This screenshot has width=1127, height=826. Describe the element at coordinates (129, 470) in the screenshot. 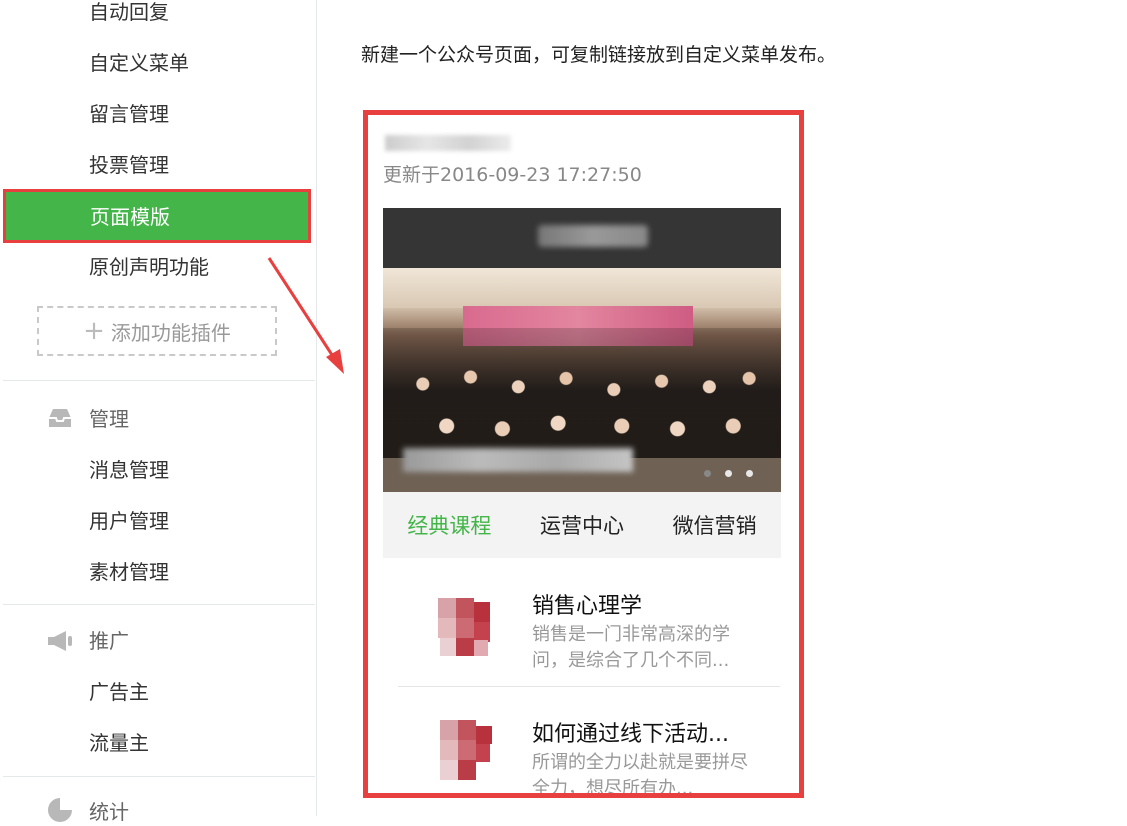

I see `sidebar-item-message-manage: 消息管理` at that location.